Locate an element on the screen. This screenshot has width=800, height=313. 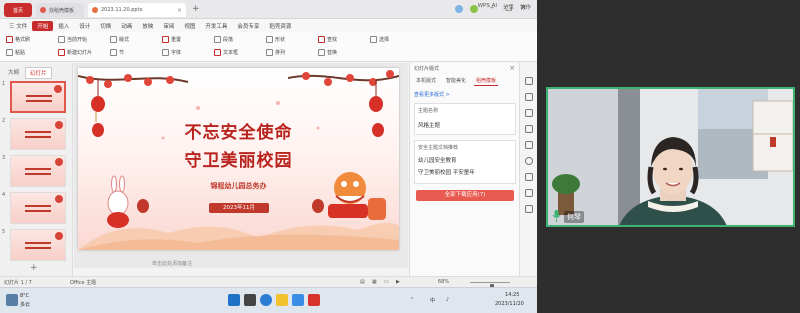
collab-button: 协作 is located at coordinates (525, 7).